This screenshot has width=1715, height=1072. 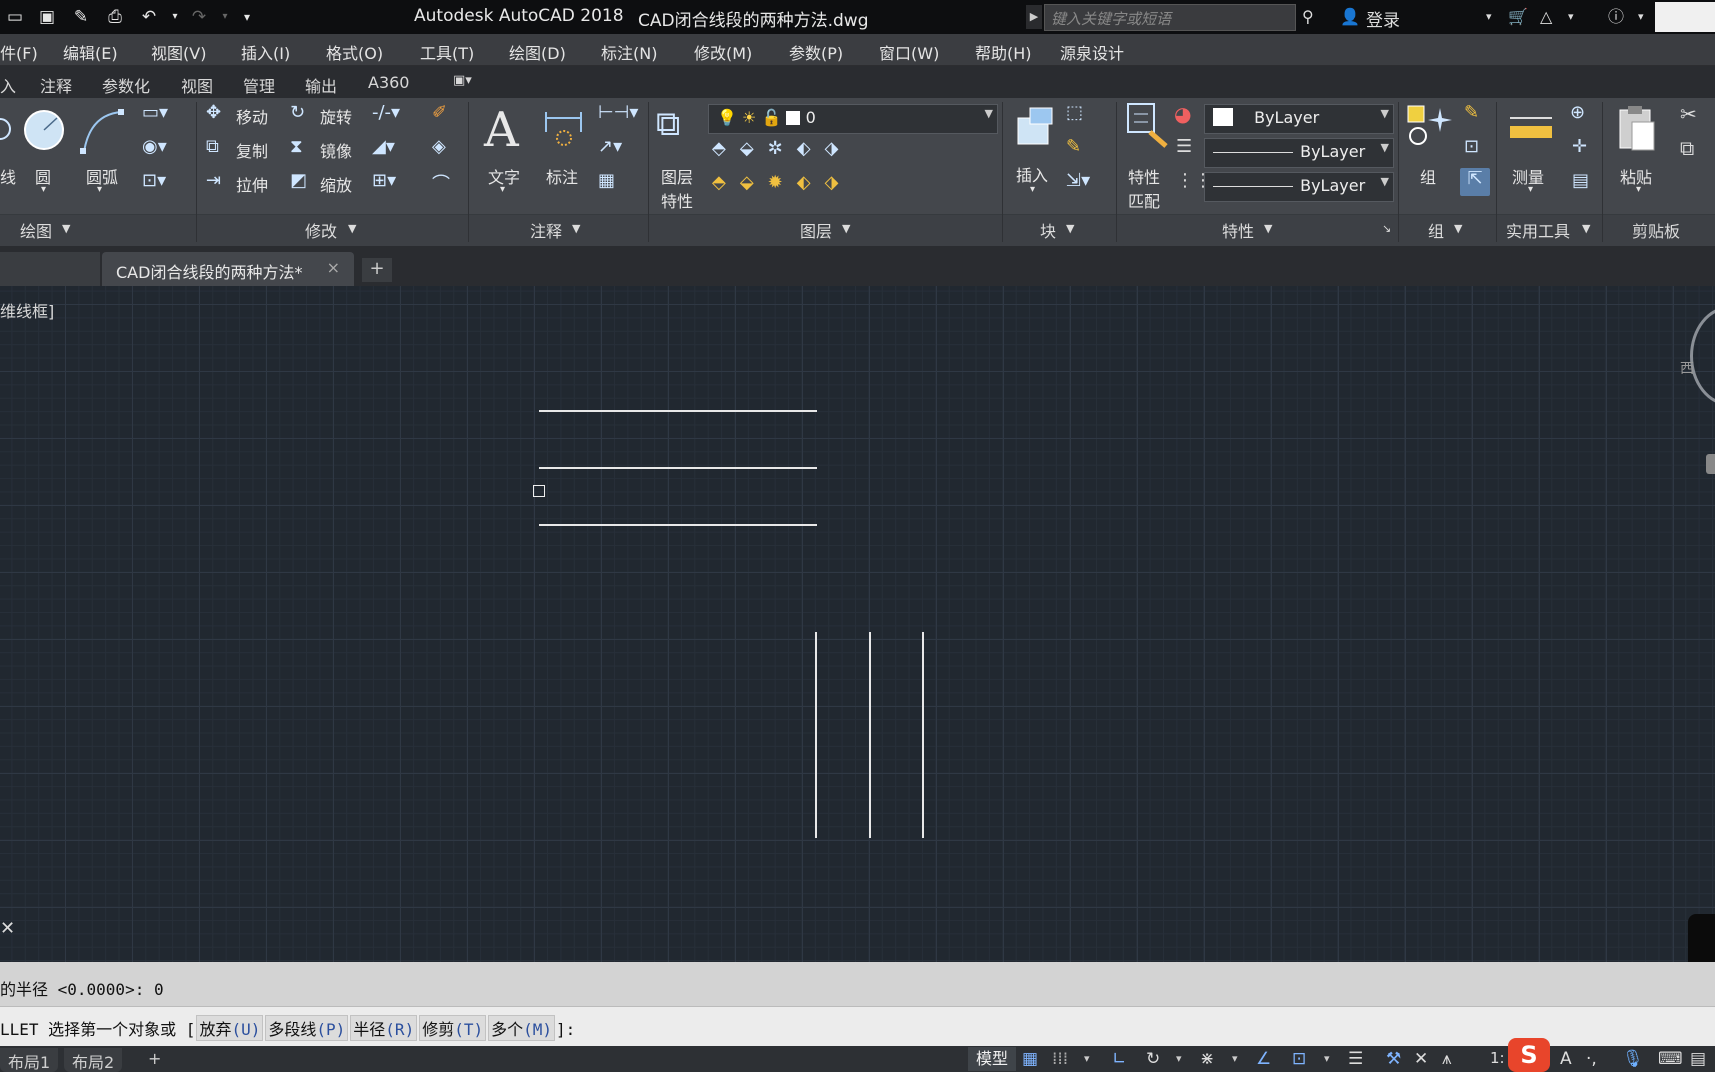 I want to click on rotate-icon: ↻, so click(x=297, y=112).